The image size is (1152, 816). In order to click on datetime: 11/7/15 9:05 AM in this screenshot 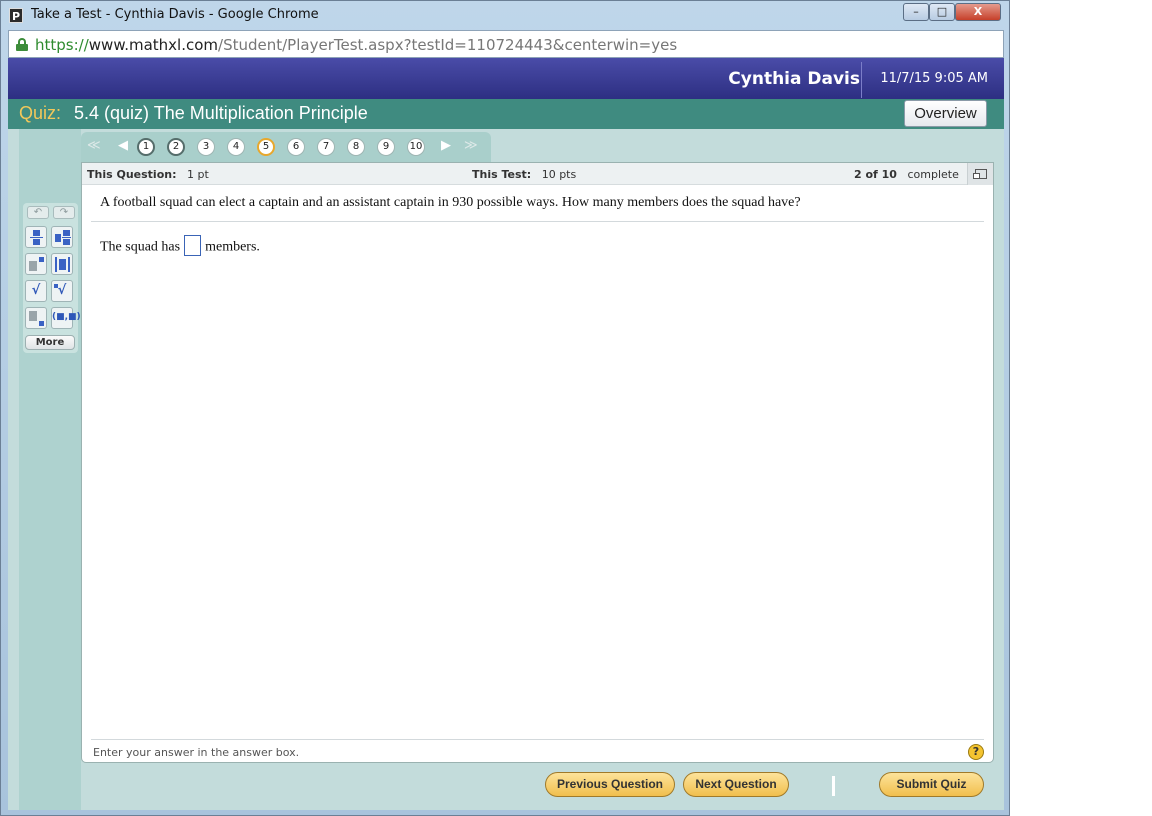, I will do `click(934, 78)`.